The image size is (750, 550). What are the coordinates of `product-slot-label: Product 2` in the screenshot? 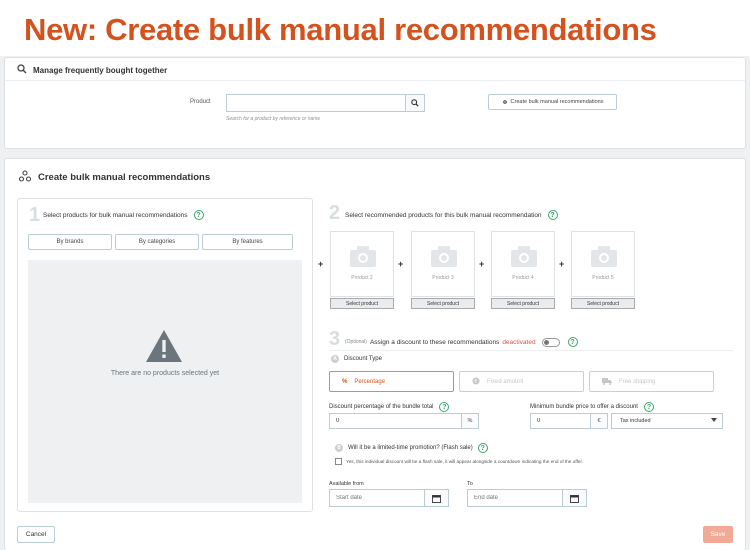 It's located at (362, 278).